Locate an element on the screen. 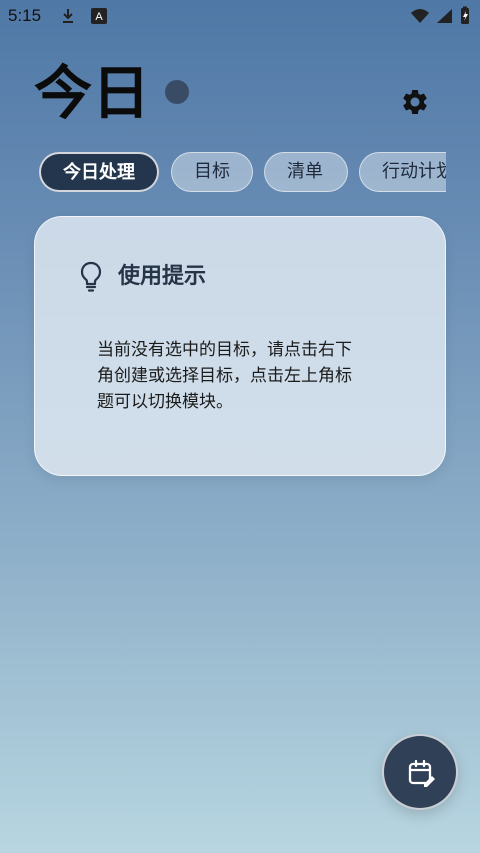 The height and width of the screenshot is (853, 480). calendar-edit-icon is located at coordinates (421, 773).